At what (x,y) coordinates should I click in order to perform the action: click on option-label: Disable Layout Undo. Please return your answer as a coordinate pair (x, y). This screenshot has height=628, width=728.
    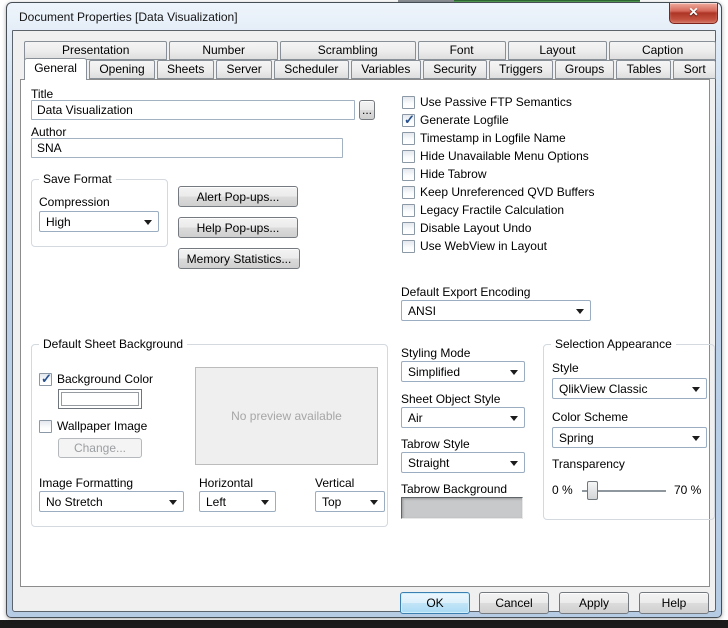
    Looking at the image, I should click on (476, 228).